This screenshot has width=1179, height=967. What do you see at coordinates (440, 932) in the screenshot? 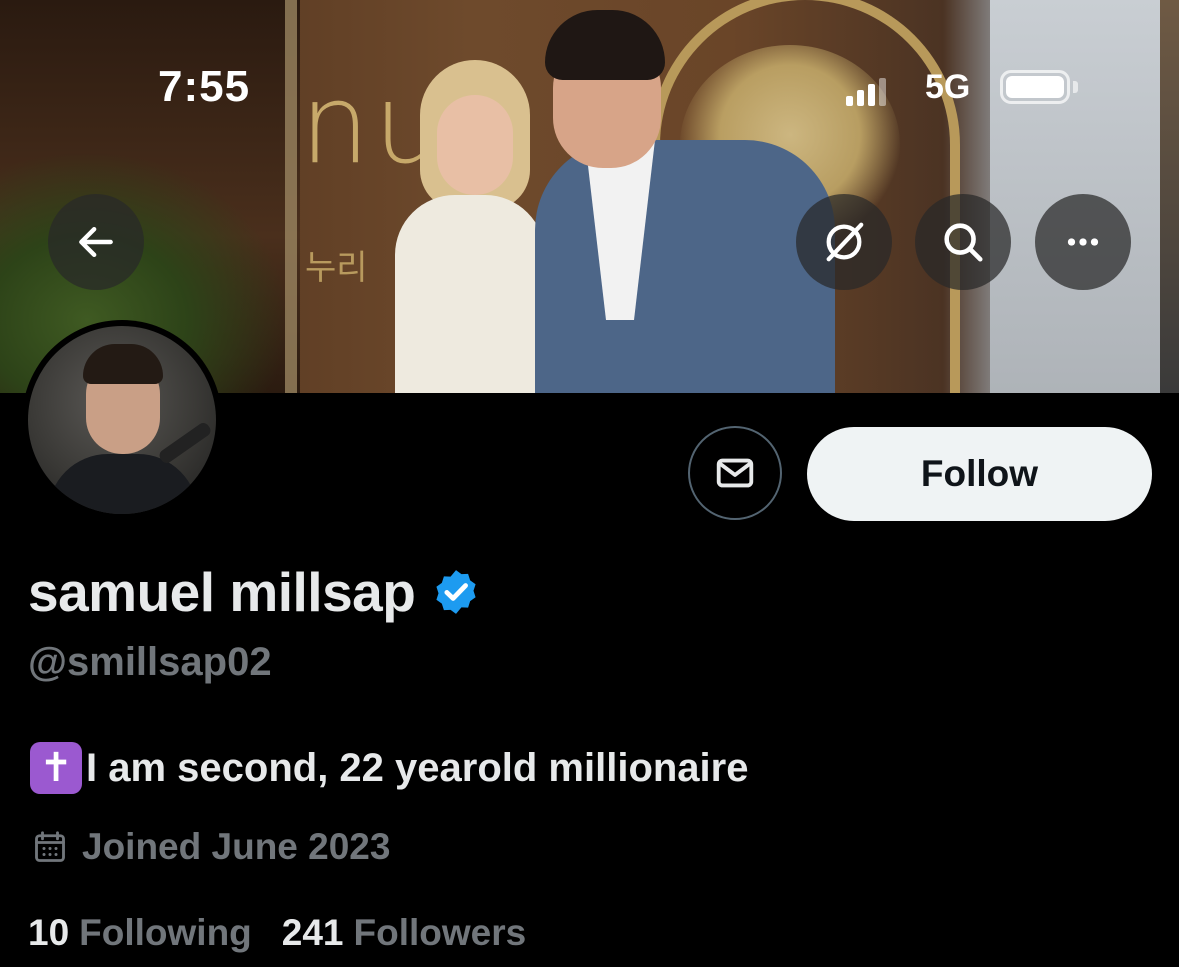
I see `followers-label: Followers` at bounding box center [440, 932].